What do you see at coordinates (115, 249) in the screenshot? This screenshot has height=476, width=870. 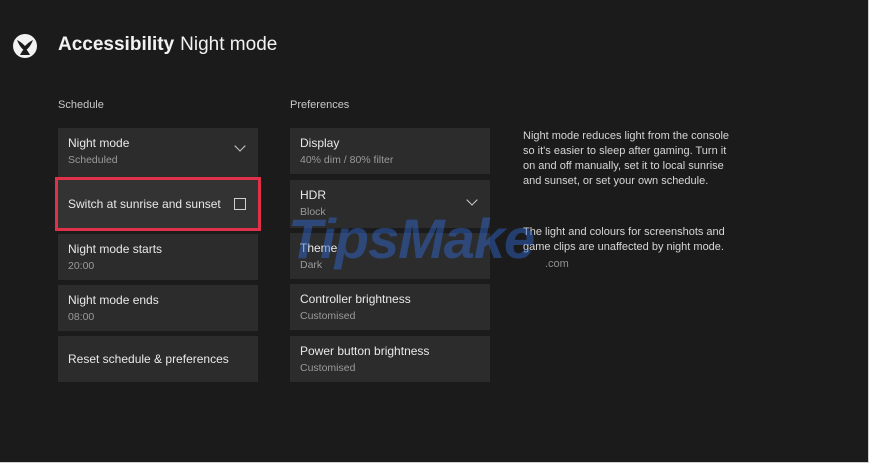 I see `night-mode-starts-label: Night mode starts` at bounding box center [115, 249].